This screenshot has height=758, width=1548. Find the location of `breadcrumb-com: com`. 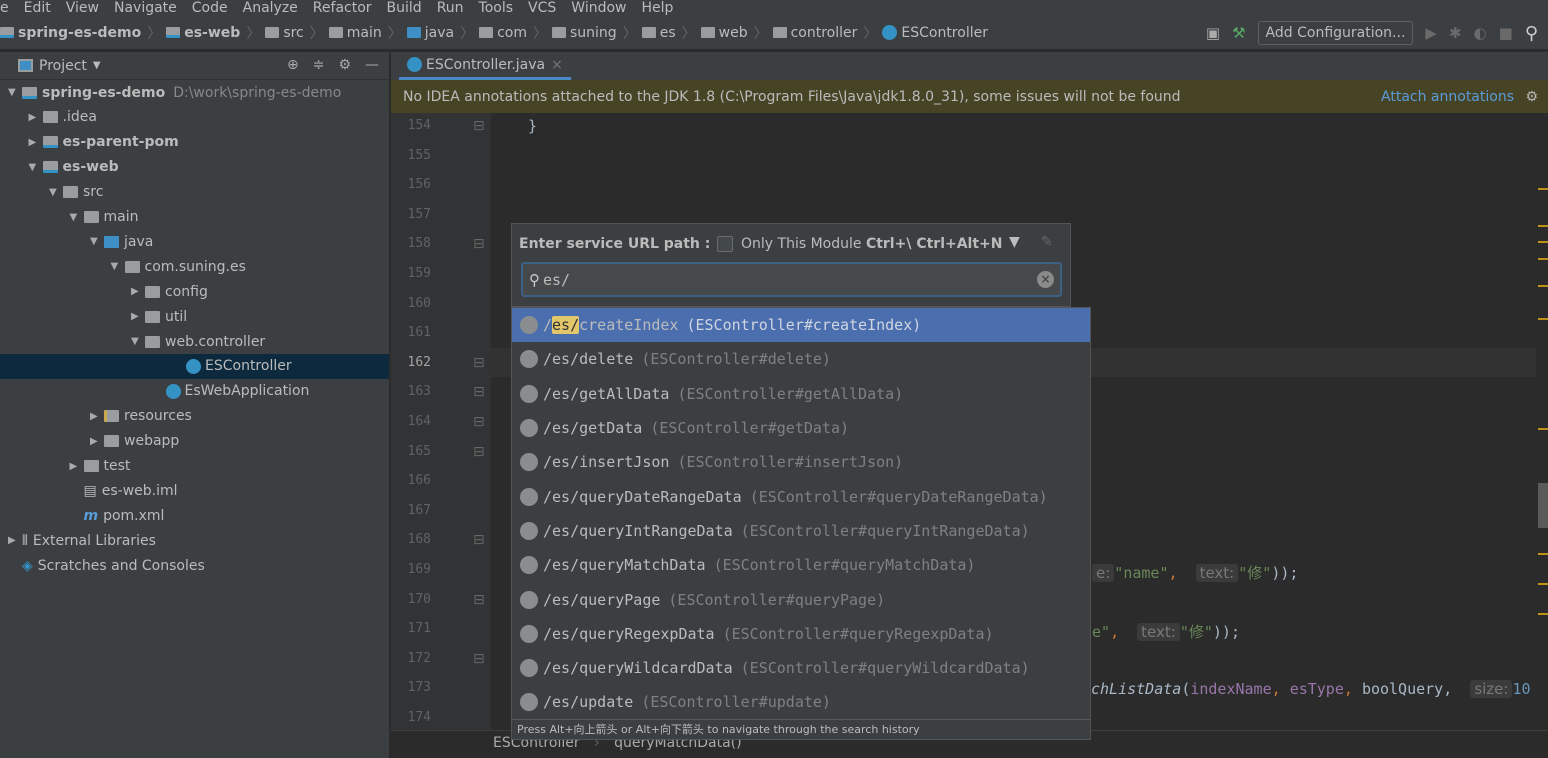

breadcrumb-com: com is located at coordinates (503, 33).